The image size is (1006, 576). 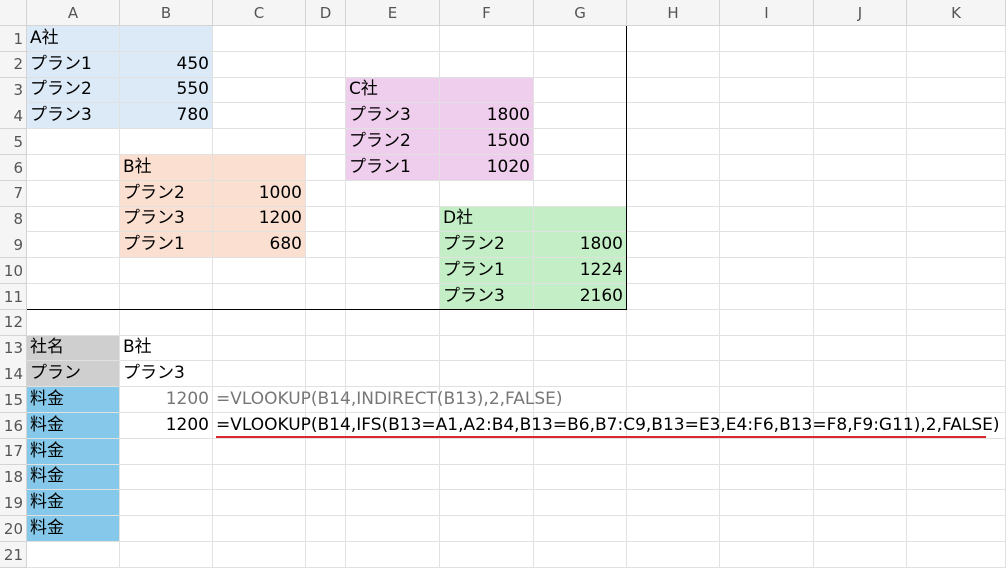 What do you see at coordinates (673, 90) in the screenshot?
I see `cell-h3` at bounding box center [673, 90].